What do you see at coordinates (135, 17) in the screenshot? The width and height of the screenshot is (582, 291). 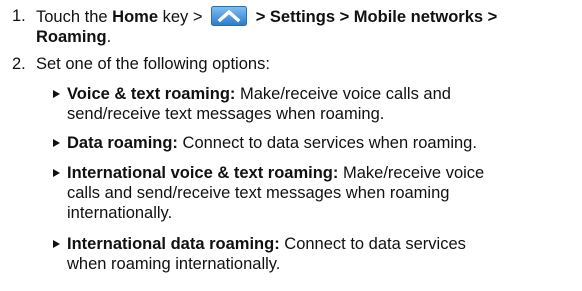 I see `home-key-label: Home` at bounding box center [135, 17].